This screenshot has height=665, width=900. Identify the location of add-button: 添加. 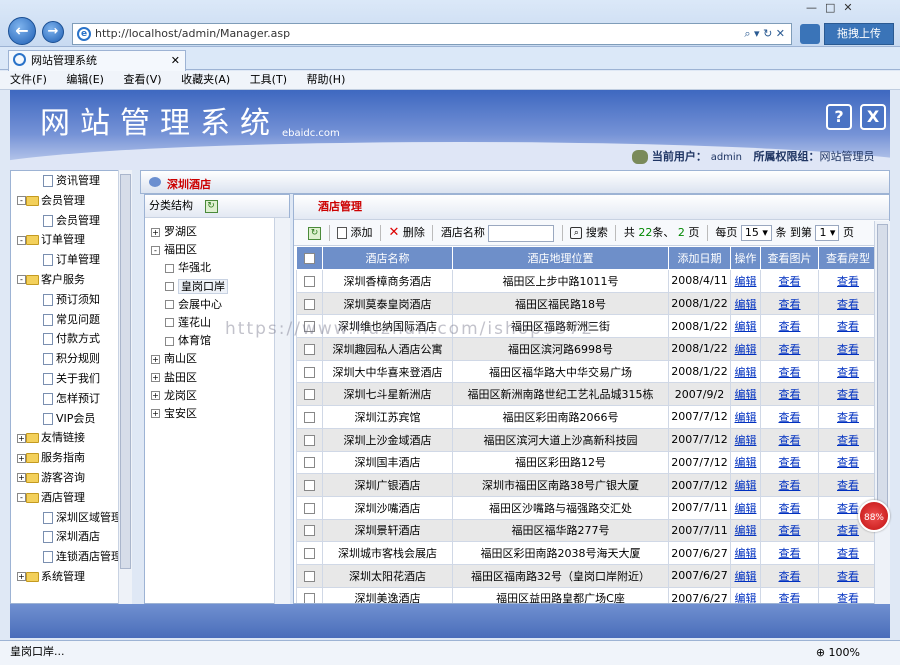
(355, 232).